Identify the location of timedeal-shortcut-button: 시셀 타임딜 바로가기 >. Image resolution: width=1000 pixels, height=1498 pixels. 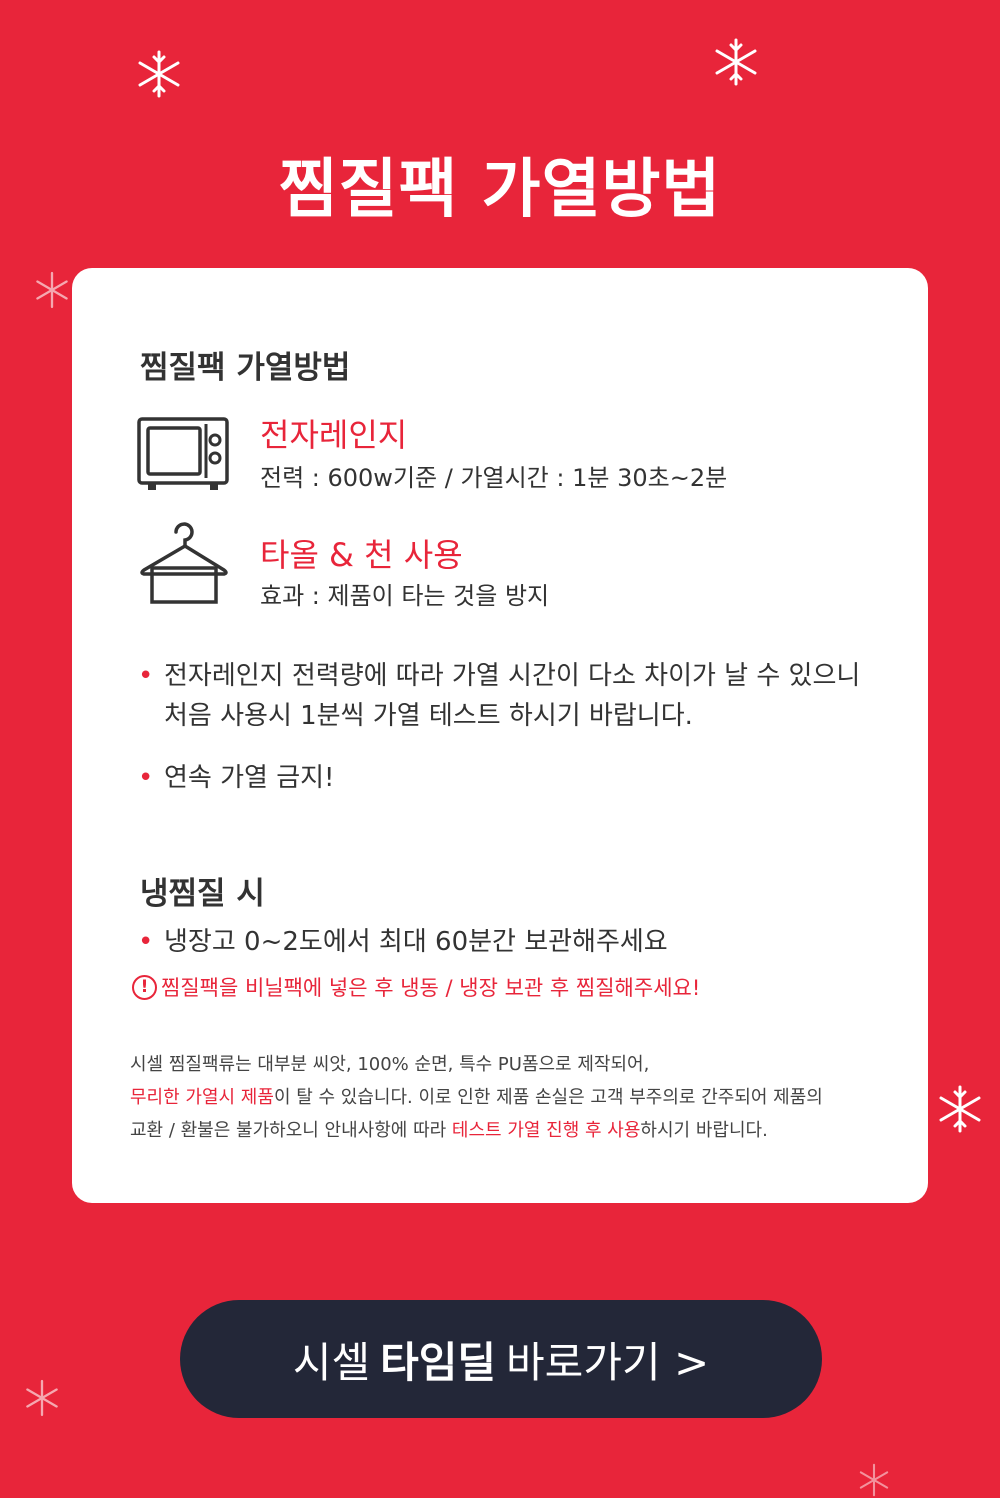
(501, 1359).